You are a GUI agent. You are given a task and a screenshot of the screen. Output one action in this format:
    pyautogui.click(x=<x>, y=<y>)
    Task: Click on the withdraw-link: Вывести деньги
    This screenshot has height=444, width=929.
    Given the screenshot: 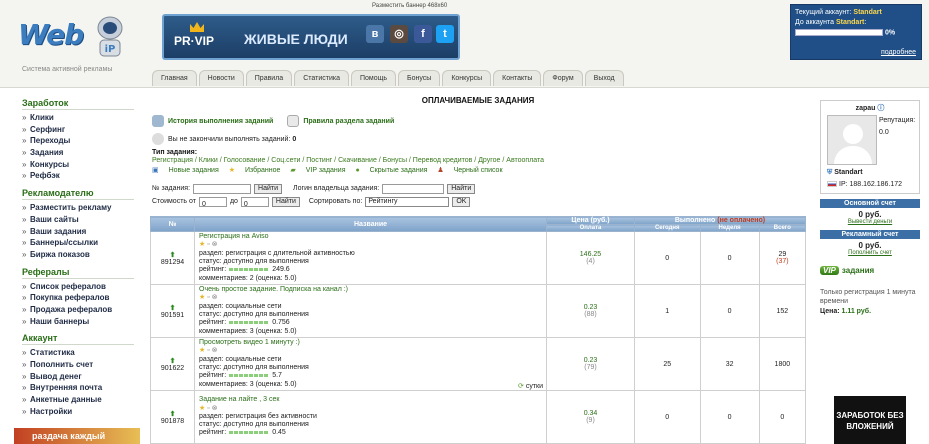 What is the action you would take?
    pyautogui.click(x=870, y=222)
    